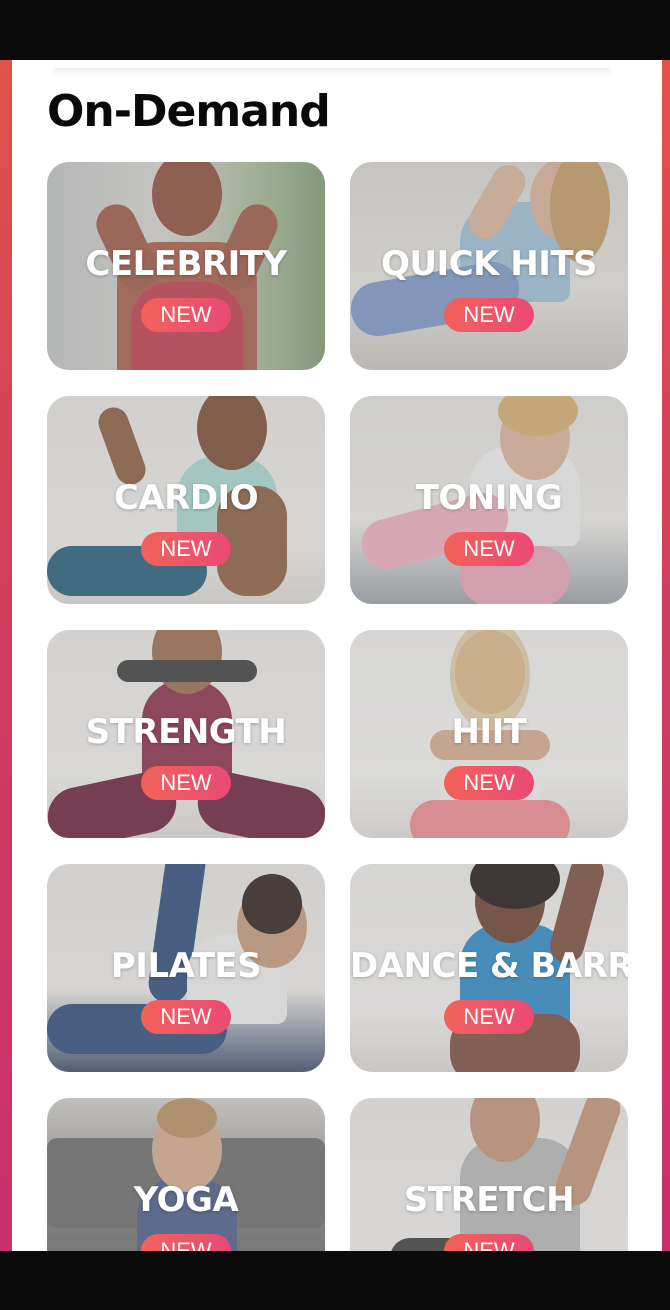 The width and height of the screenshot is (670, 1310). I want to click on category-label: HIIT, so click(489, 732).